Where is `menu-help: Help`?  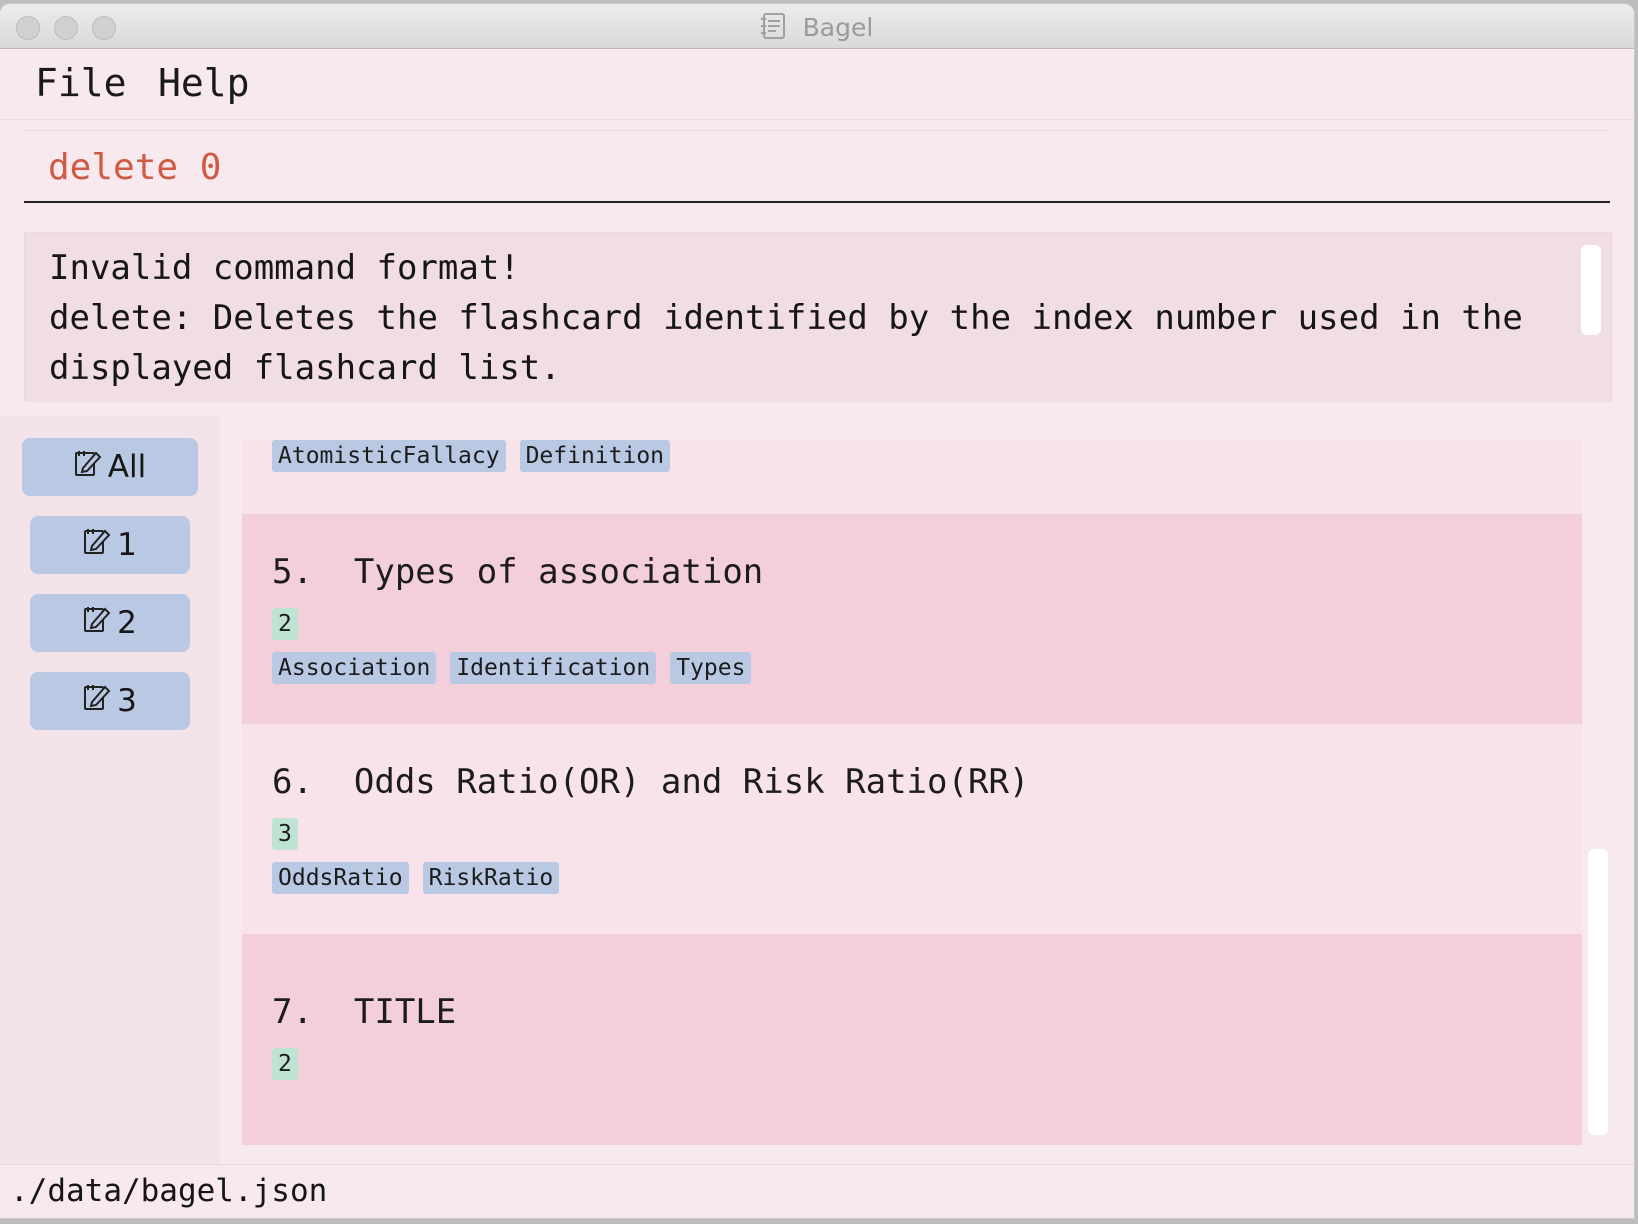
menu-help: Help is located at coordinates (204, 83).